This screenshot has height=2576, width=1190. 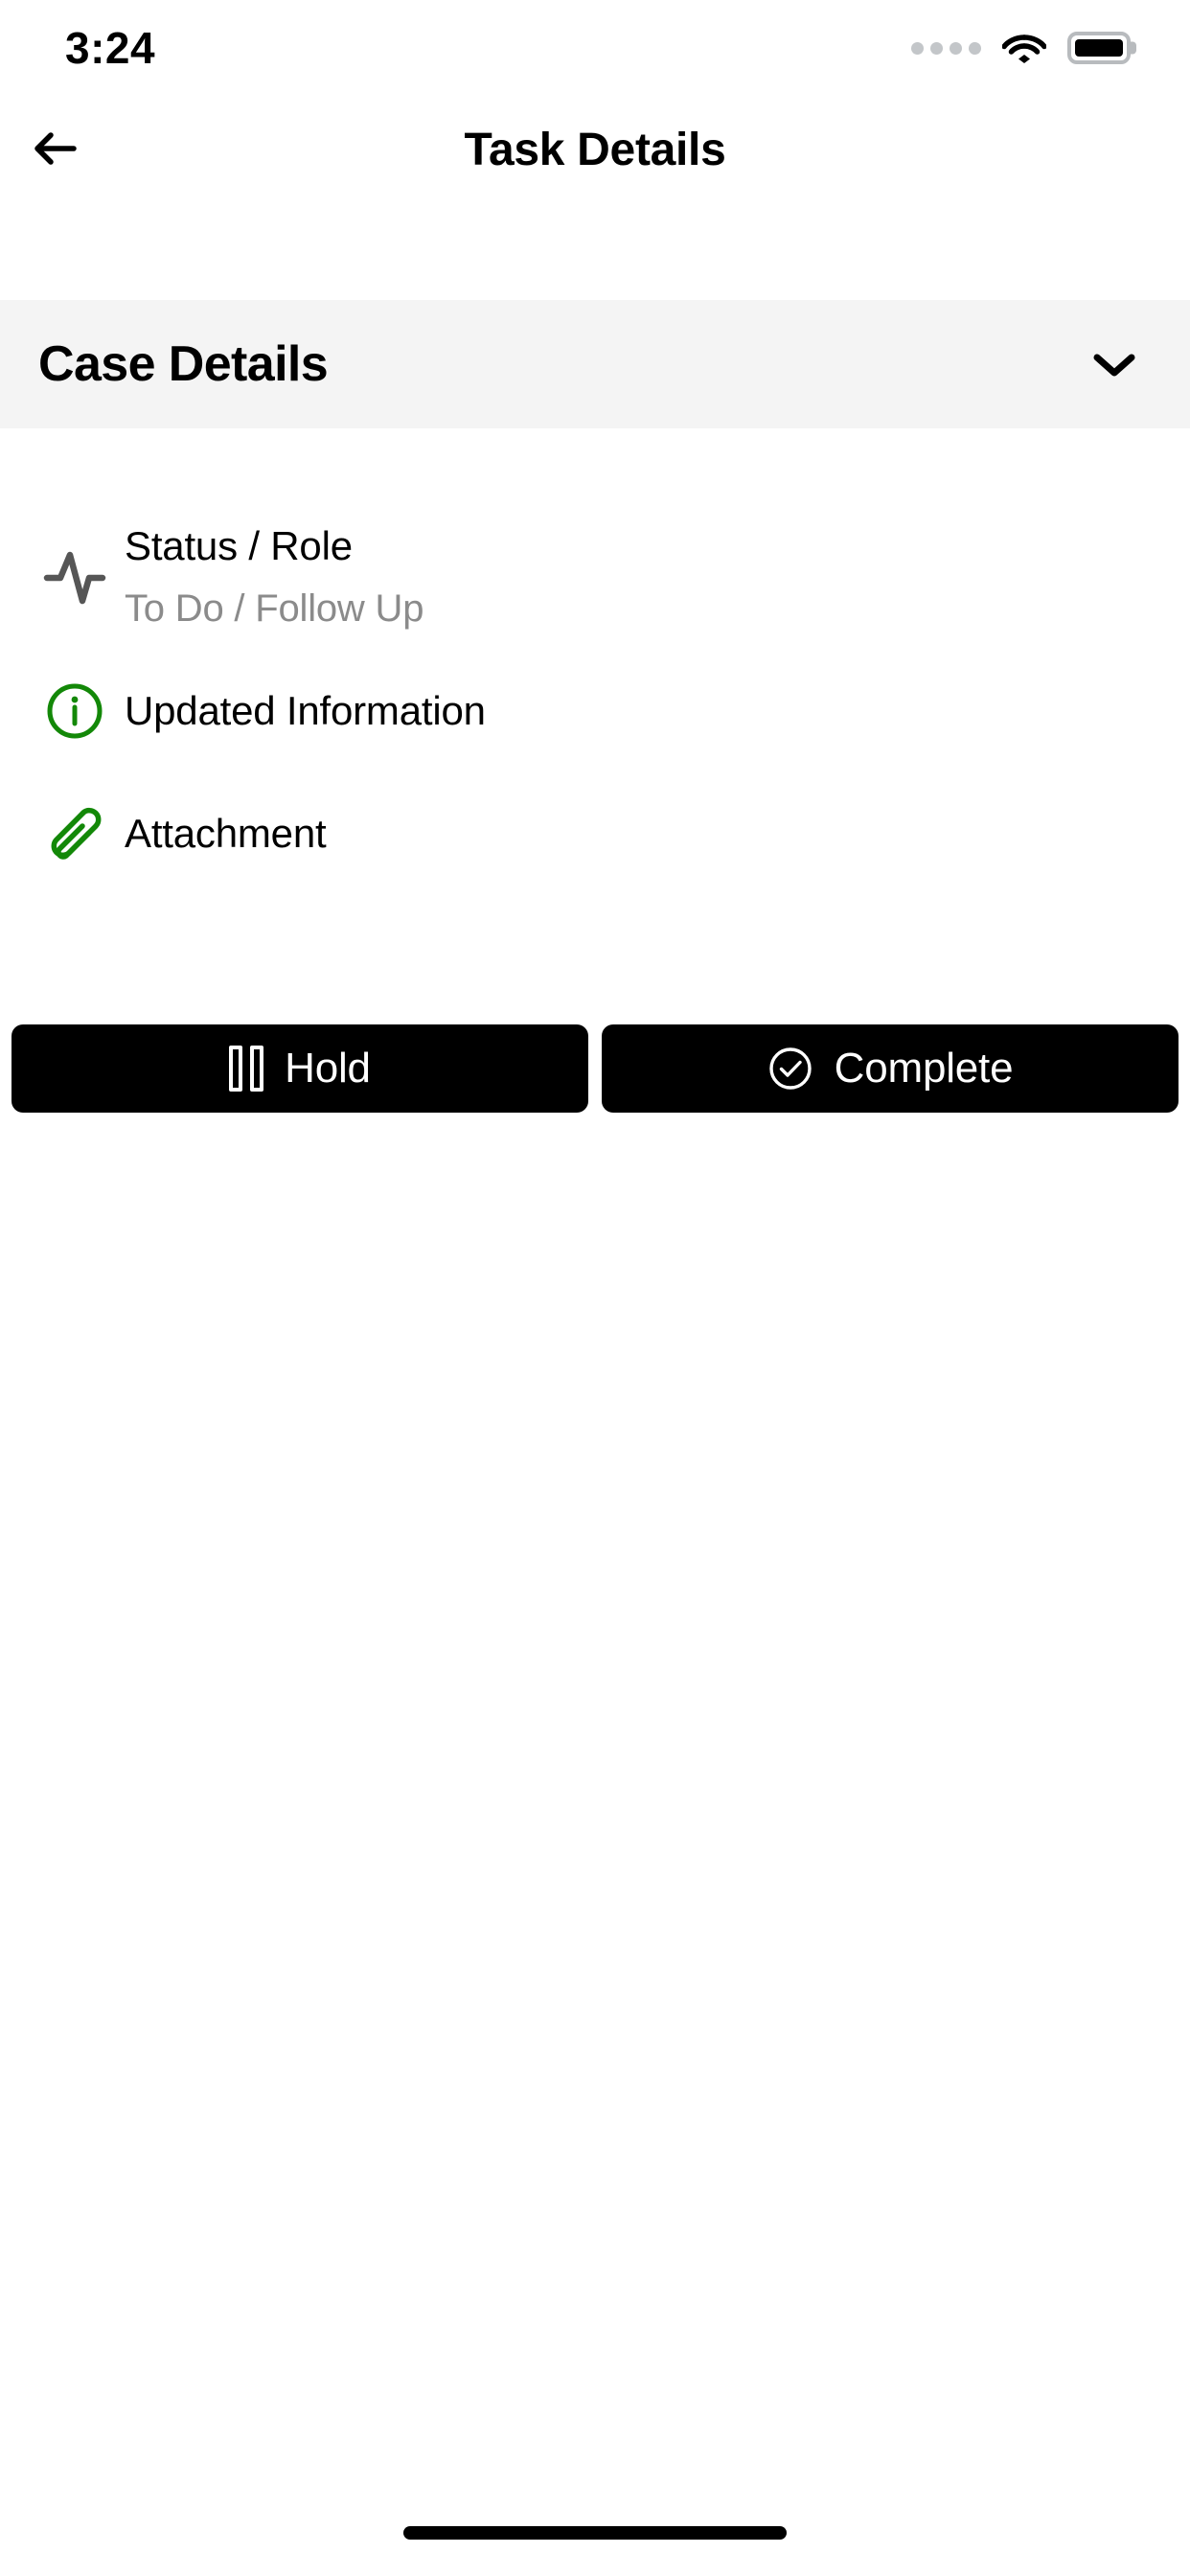 I want to click on pause-icon, so click(x=247, y=1069).